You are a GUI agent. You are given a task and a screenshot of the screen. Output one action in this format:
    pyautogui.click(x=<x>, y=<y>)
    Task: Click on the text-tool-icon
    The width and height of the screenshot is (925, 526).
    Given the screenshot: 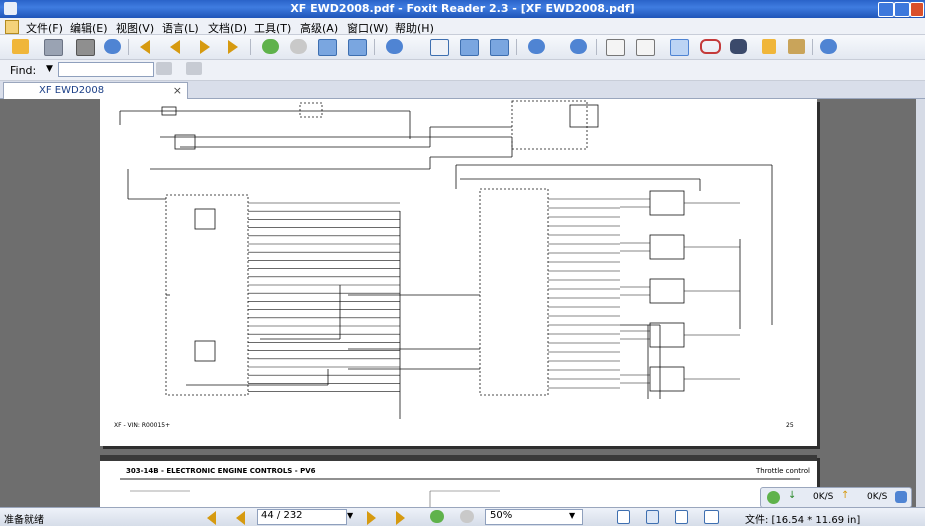 What is the action you would take?
    pyautogui.click(x=769, y=46)
    